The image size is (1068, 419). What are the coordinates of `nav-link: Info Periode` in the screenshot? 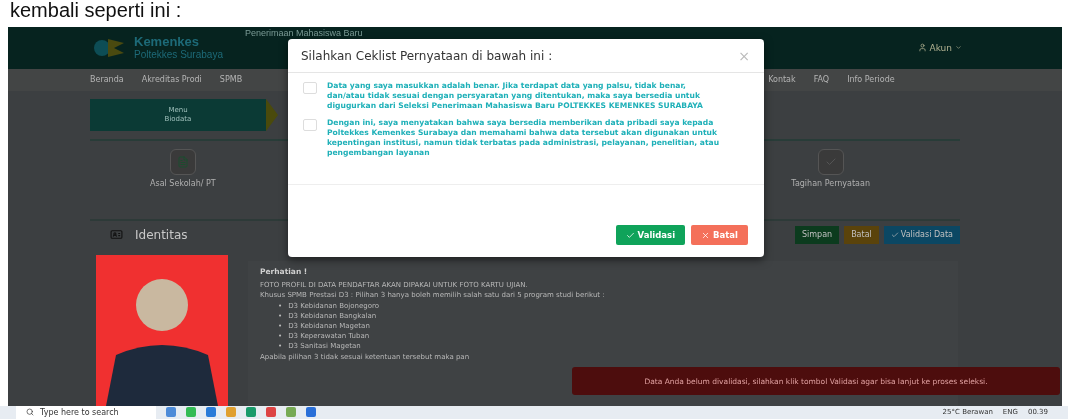 It's located at (871, 80).